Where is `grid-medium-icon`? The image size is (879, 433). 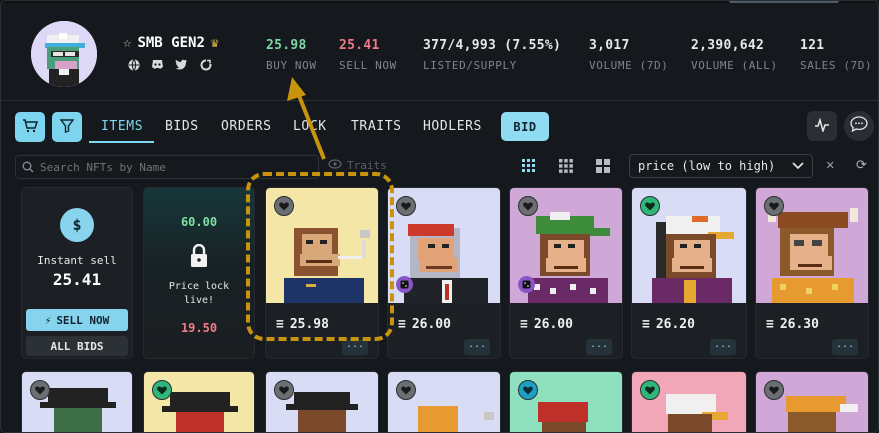
grid-medium-icon is located at coordinates (566, 166).